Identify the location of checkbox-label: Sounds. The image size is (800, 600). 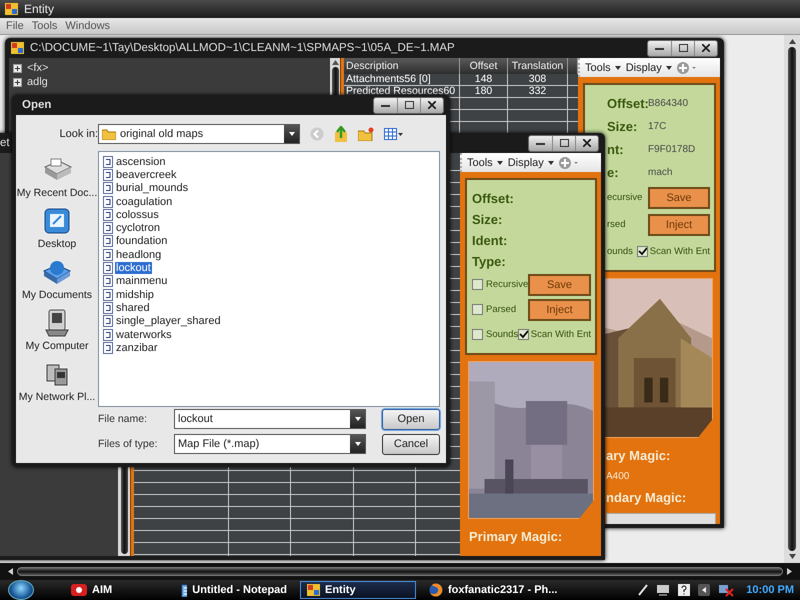
(502, 334).